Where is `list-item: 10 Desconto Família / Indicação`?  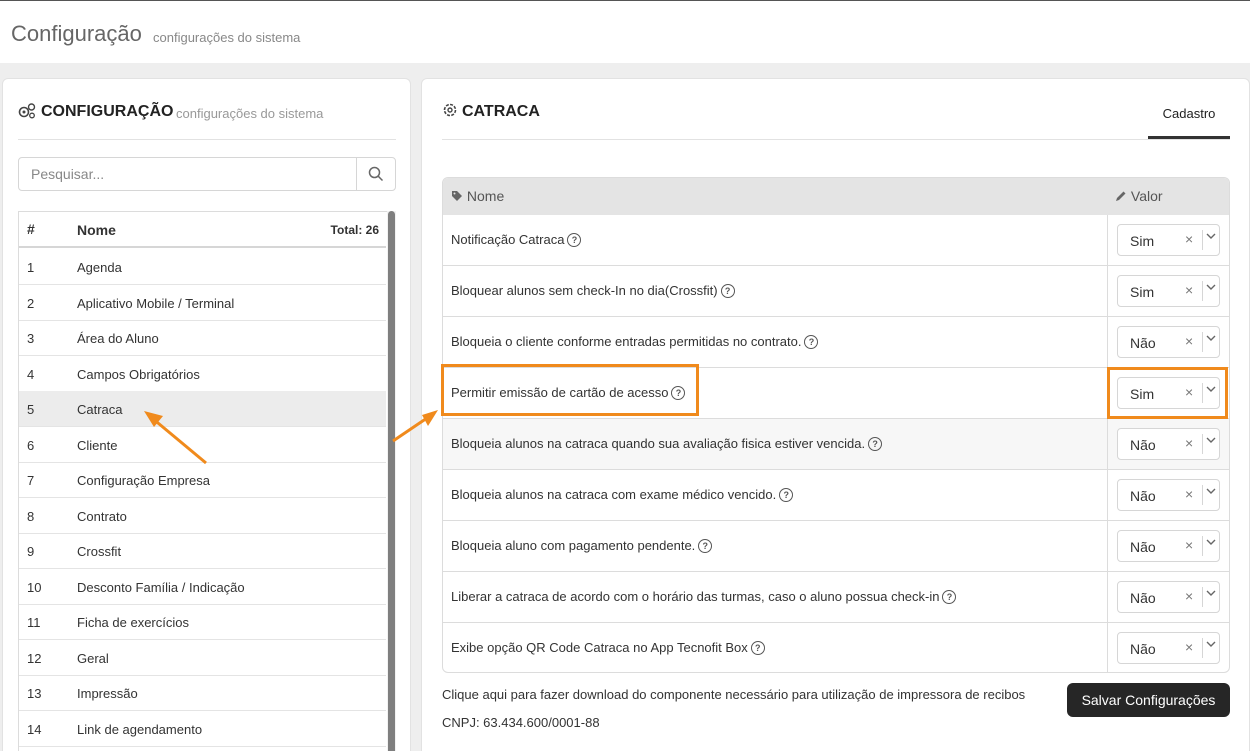
list-item: 10 Desconto Família / Indicação is located at coordinates (202, 587).